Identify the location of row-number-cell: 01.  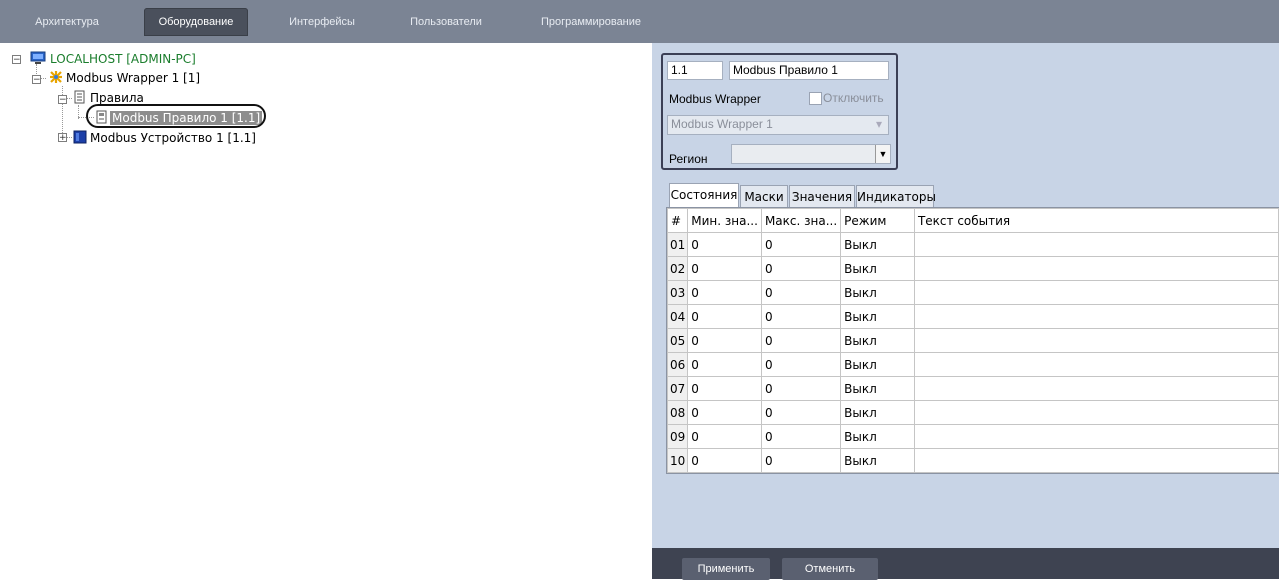
(678, 244).